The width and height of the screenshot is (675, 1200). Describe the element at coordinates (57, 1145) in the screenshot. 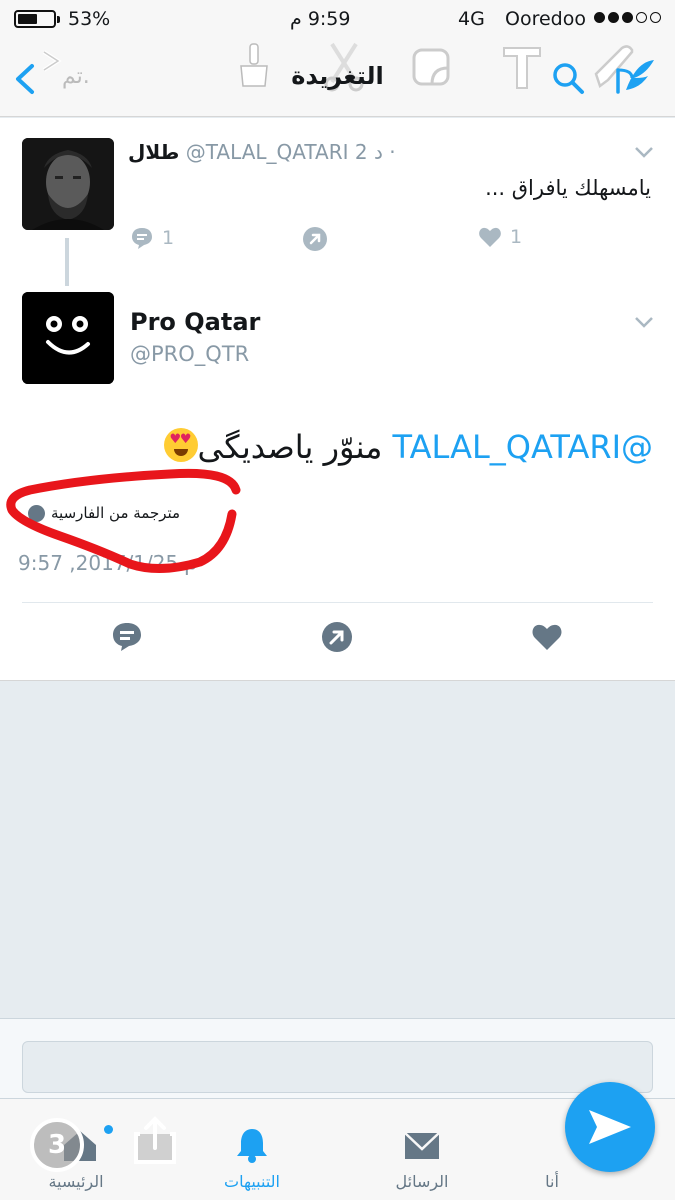

I see `timer-overlay: 3` at that location.